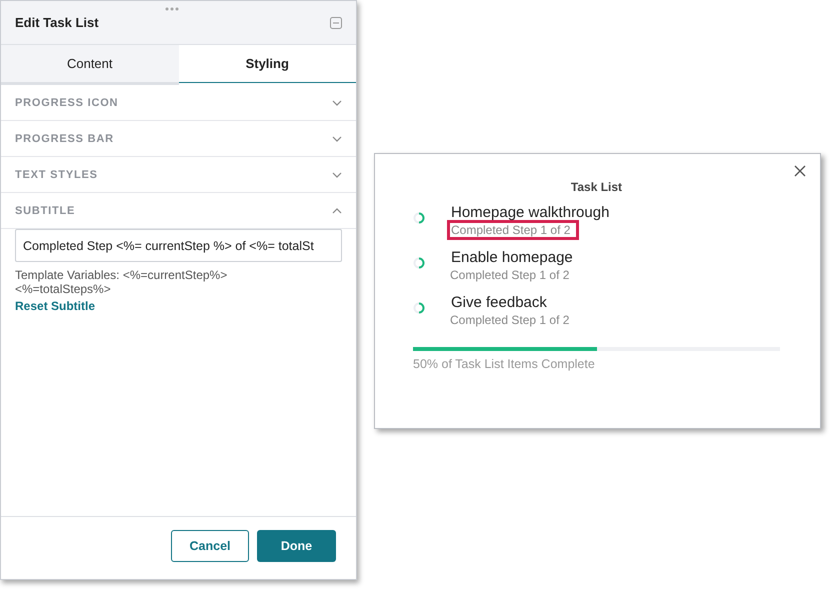 This screenshot has width=831, height=591. What do you see at coordinates (800, 171) in the screenshot?
I see `close-icon` at bounding box center [800, 171].